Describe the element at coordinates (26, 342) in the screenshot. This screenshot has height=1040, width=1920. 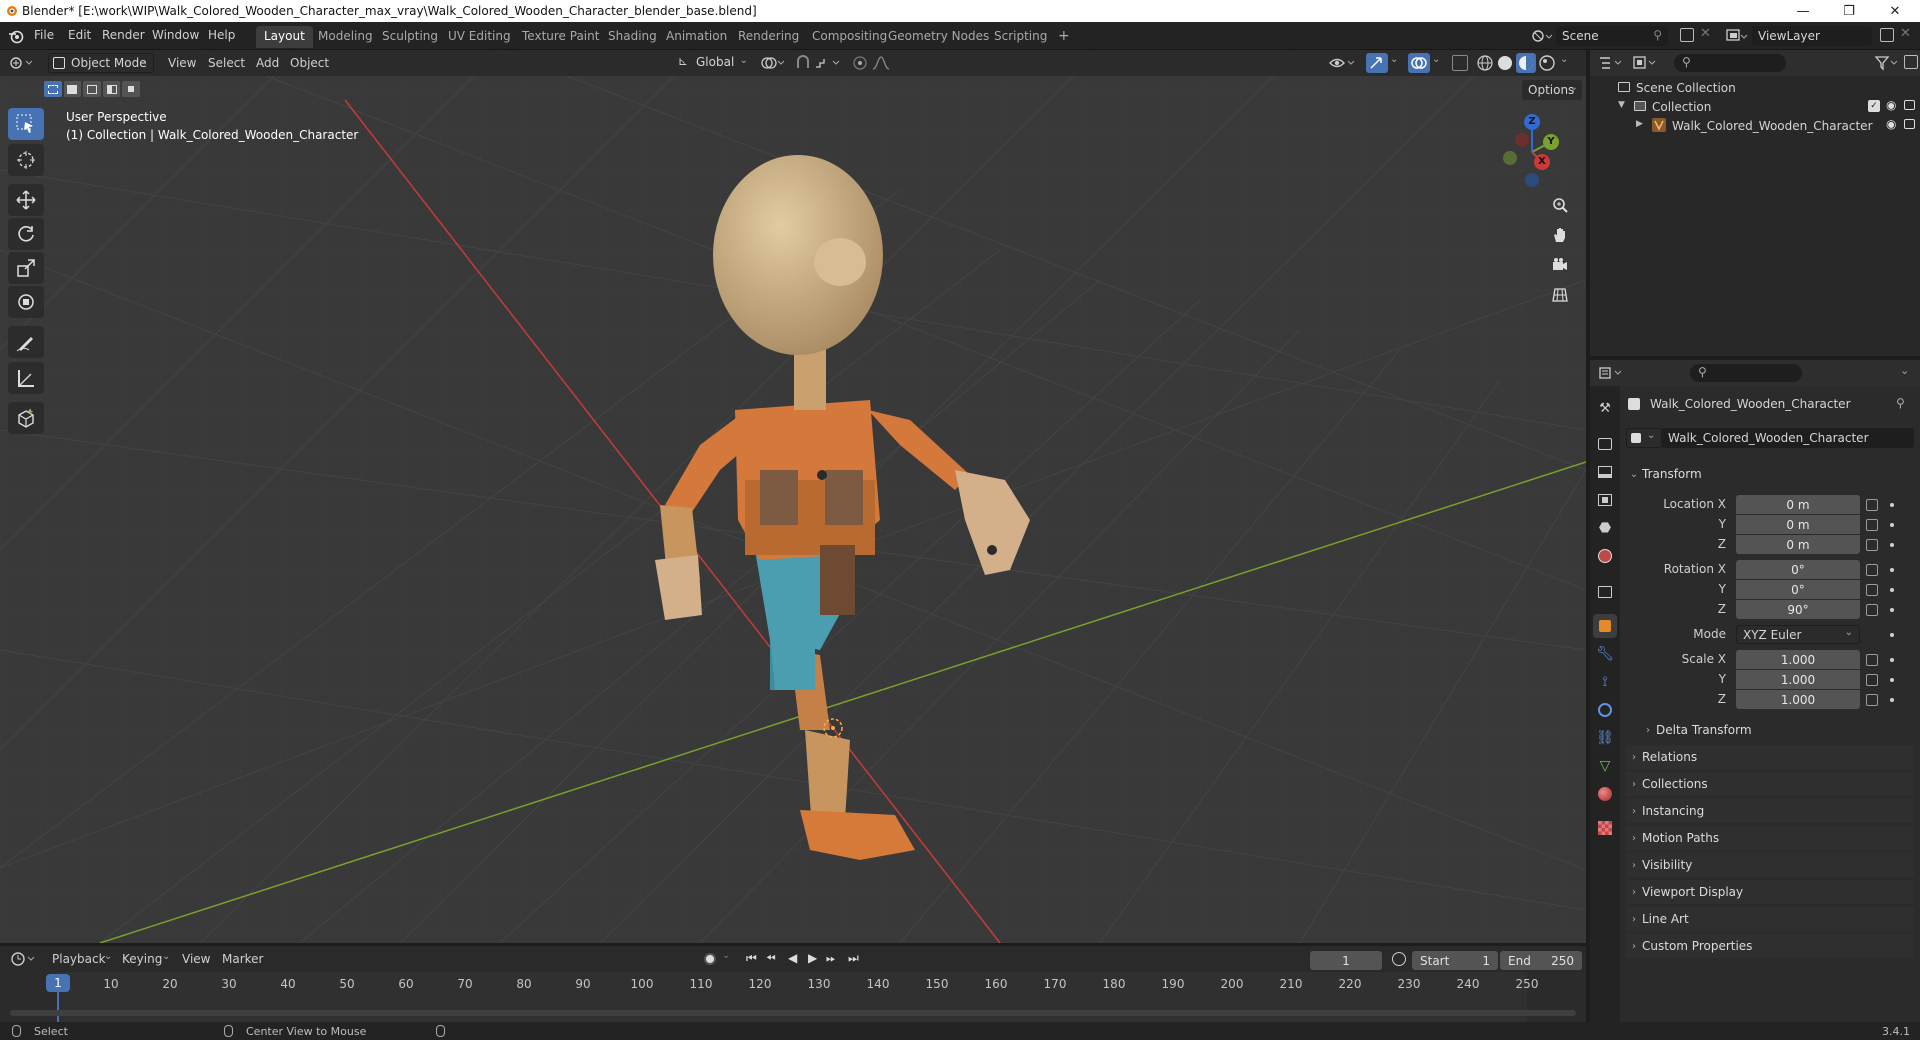
I see `tool-annotate` at that location.